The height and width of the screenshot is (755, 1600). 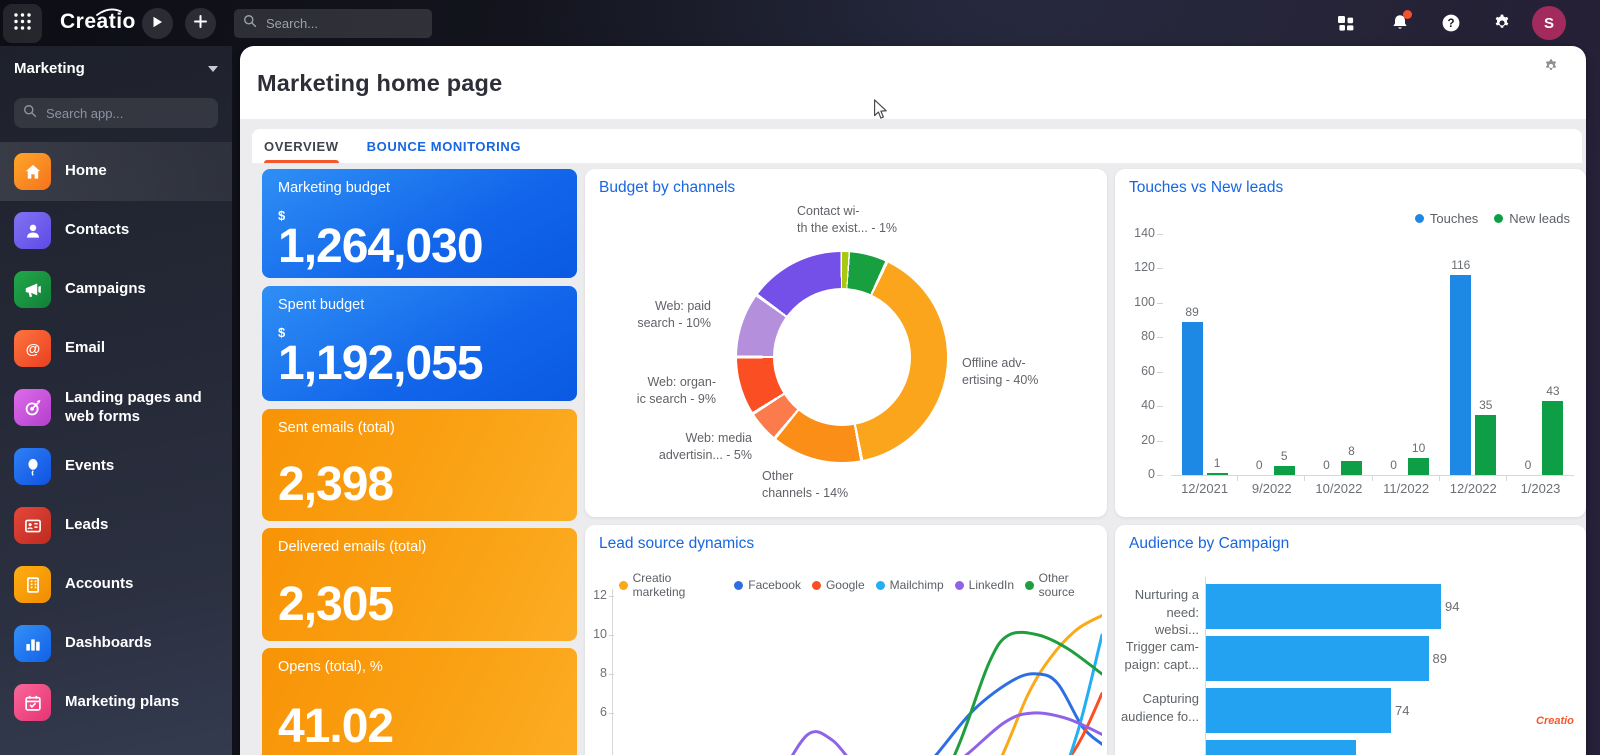 What do you see at coordinates (705, 446) in the screenshot?
I see `donut-slice-label: Web: media advertisin... - 5%` at bounding box center [705, 446].